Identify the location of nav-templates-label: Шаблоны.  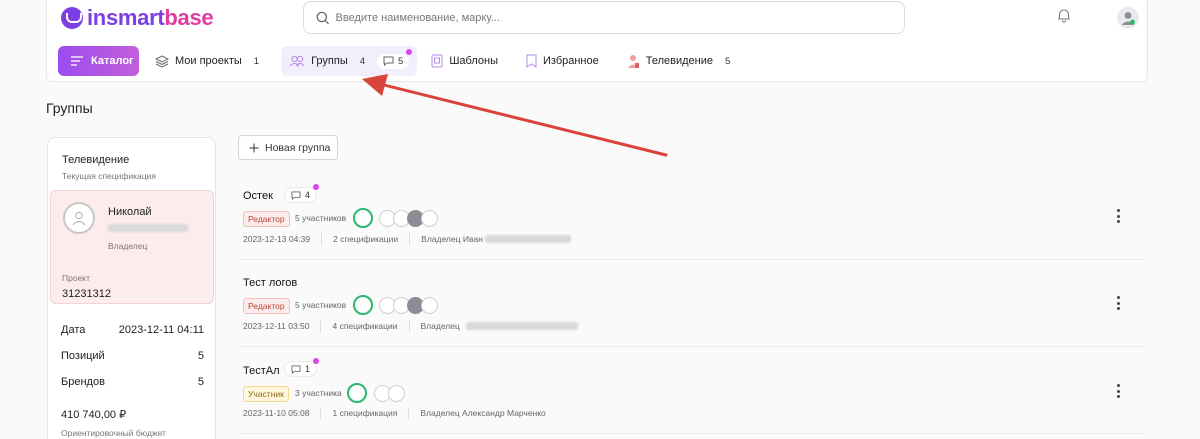
(473, 61).